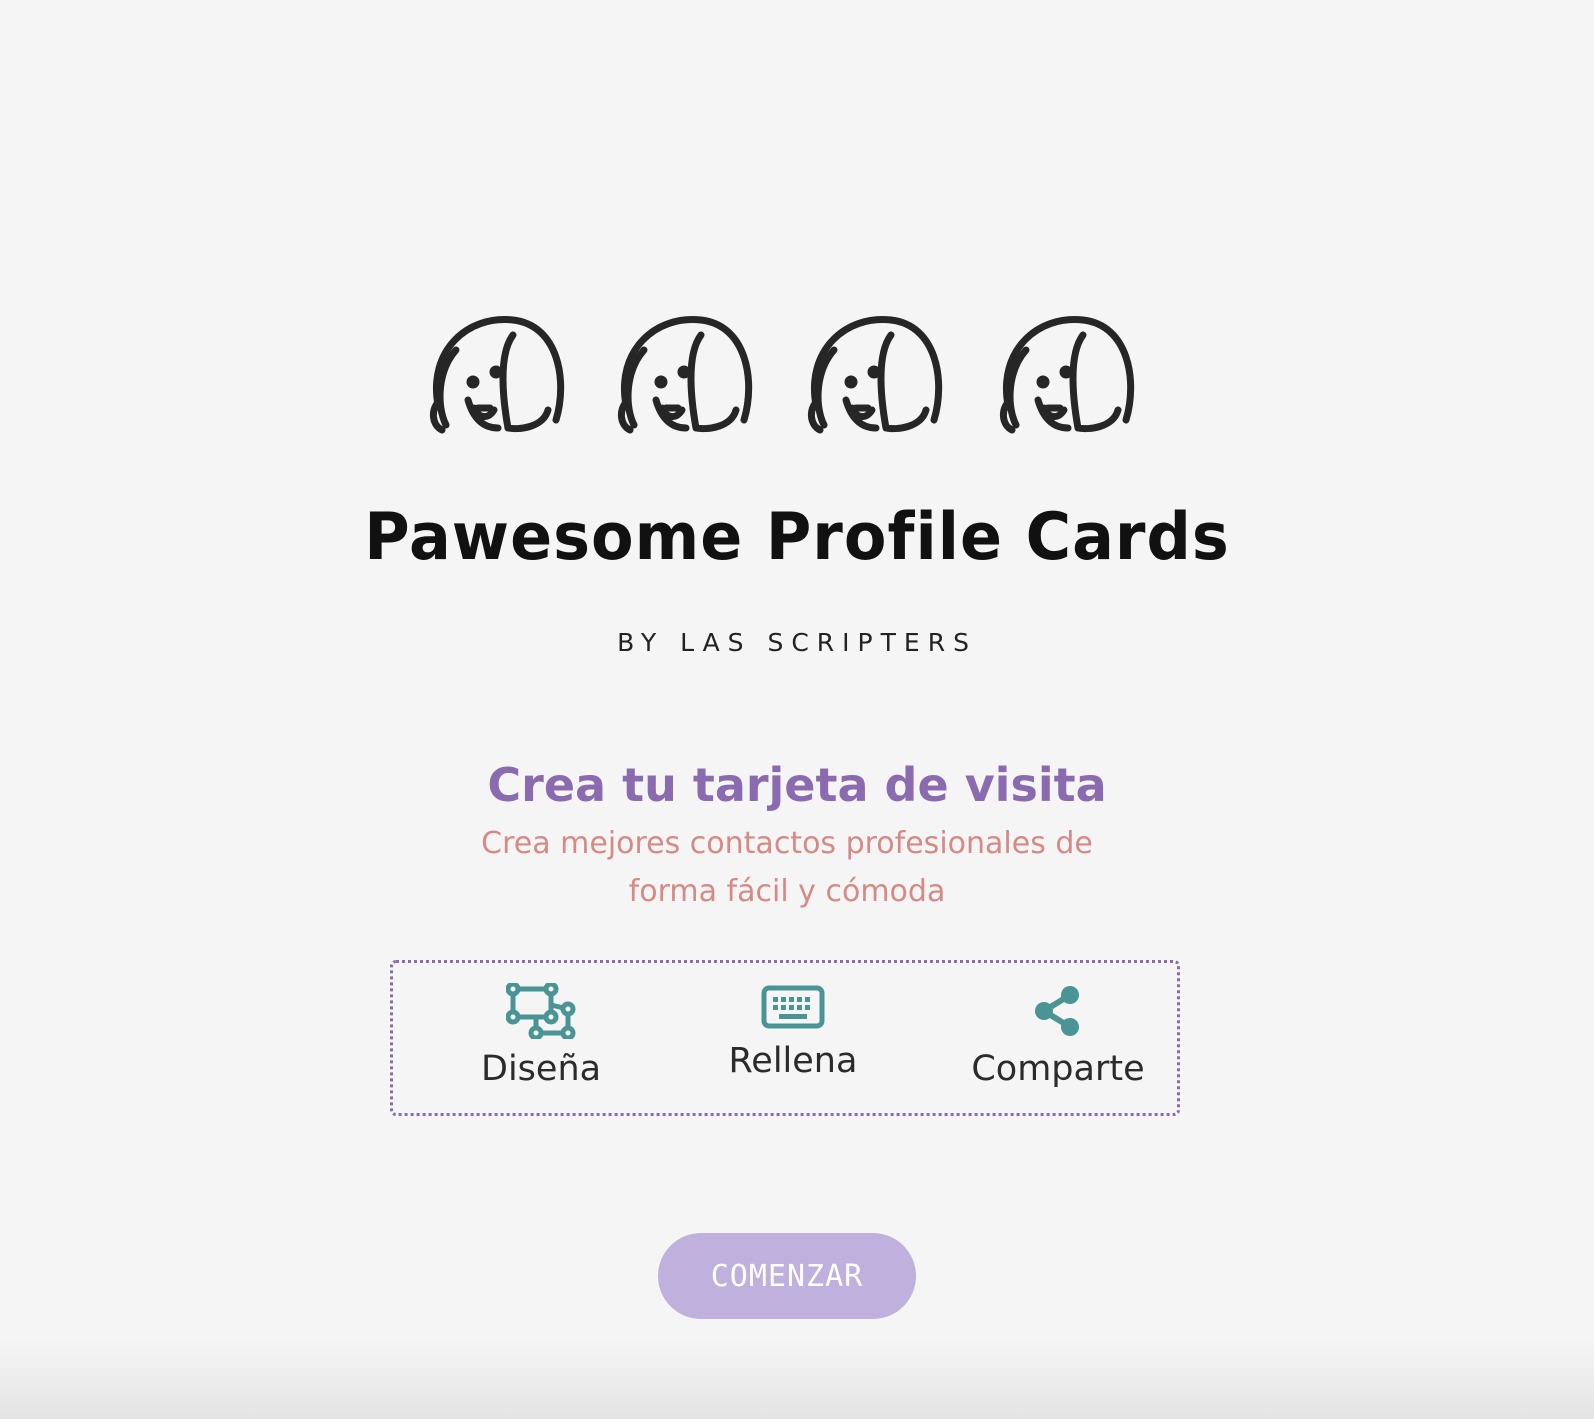 The width and height of the screenshot is (1594, 1419). Describe the element at coordinates (1057, 1011) in the screenshot. I see `share-icon` at that location.